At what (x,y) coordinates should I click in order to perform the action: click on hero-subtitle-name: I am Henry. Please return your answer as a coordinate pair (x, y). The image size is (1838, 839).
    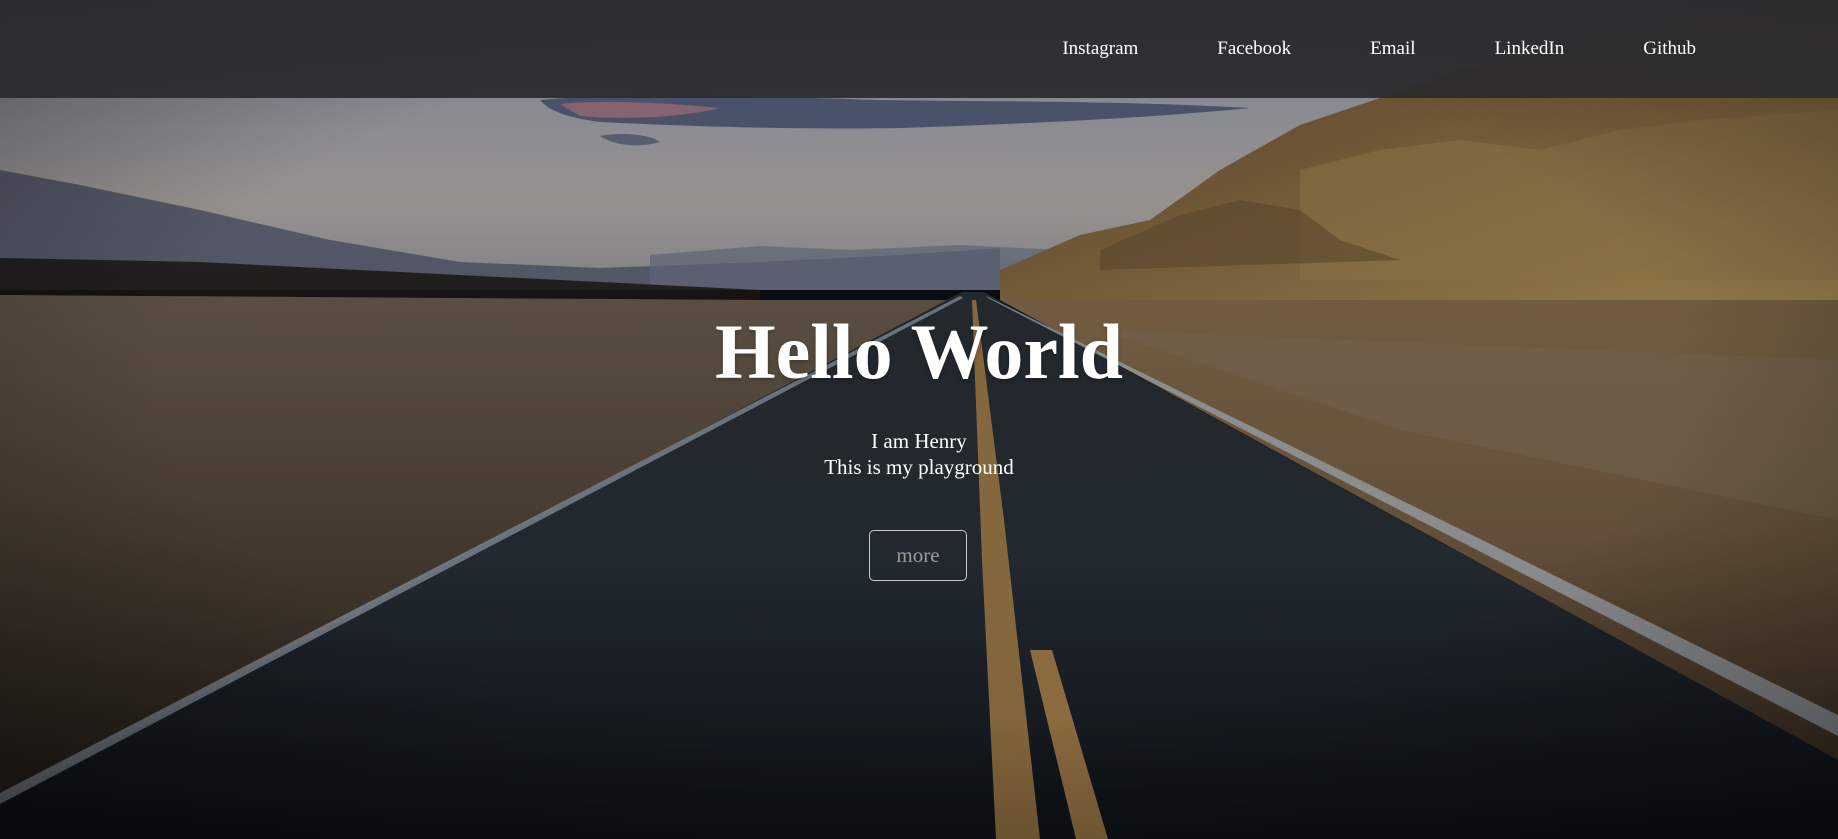
    Looking at the image, I should click on (919, 441).